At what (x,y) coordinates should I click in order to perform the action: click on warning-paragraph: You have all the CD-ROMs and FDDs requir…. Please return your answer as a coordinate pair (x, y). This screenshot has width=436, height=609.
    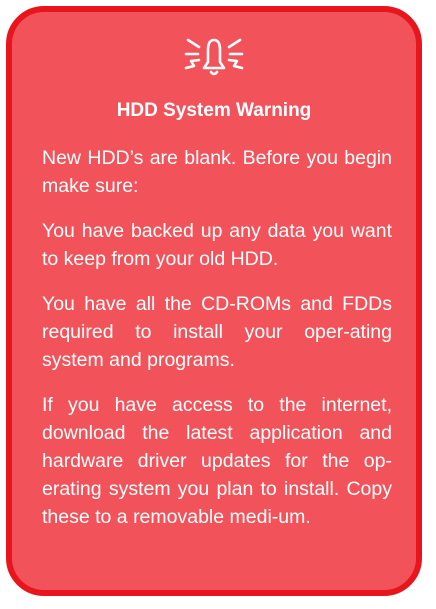
    Looking at the image, I should click on (217, 332).